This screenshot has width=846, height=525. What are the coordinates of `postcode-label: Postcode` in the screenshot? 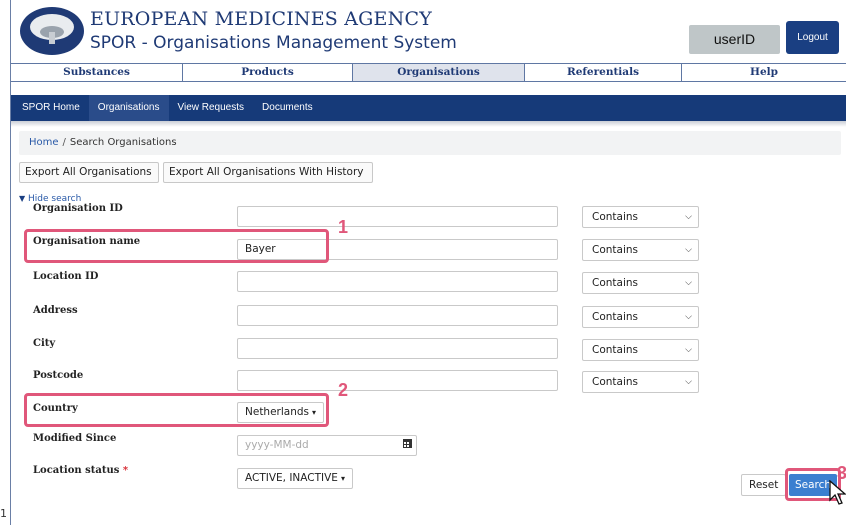 It's located at (58, 375).